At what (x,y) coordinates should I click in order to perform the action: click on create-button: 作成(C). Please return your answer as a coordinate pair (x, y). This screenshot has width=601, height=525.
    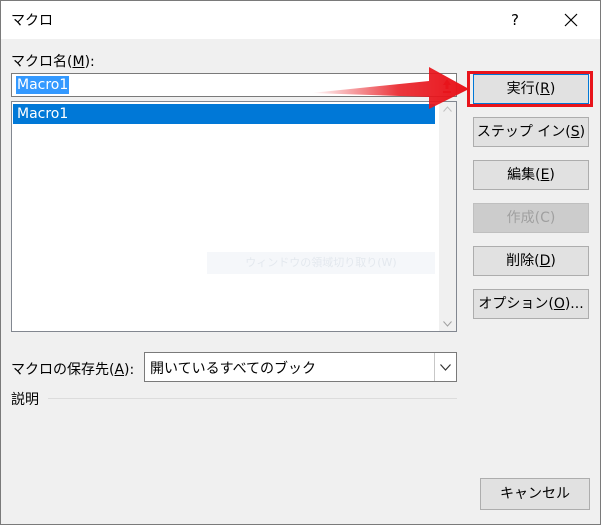
    Looking at the image, I should click on (531, 218).